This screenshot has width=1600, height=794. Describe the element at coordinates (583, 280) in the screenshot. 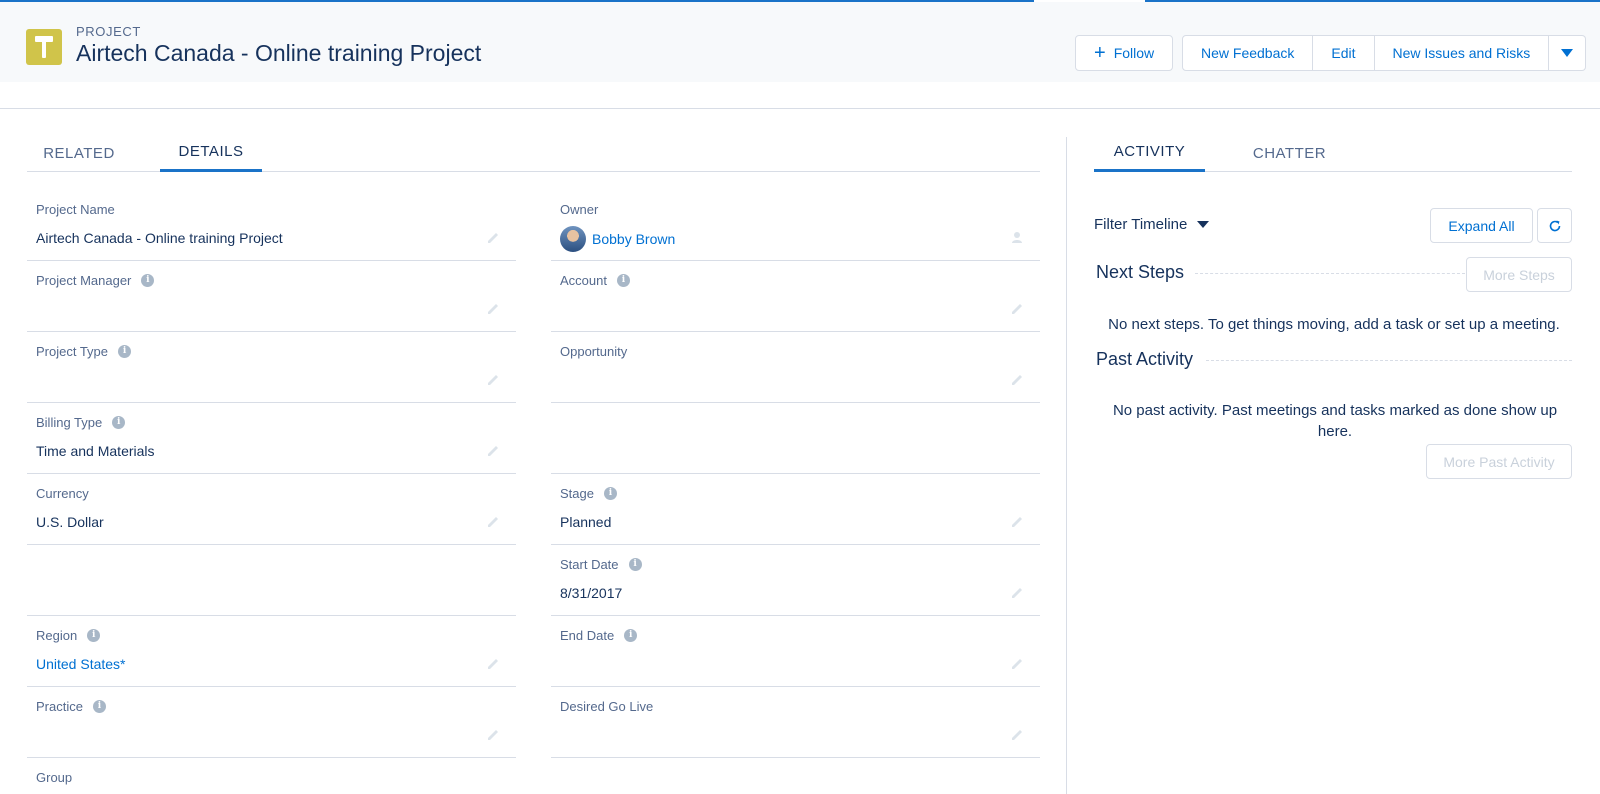

I see `label-text: Account` at that location.